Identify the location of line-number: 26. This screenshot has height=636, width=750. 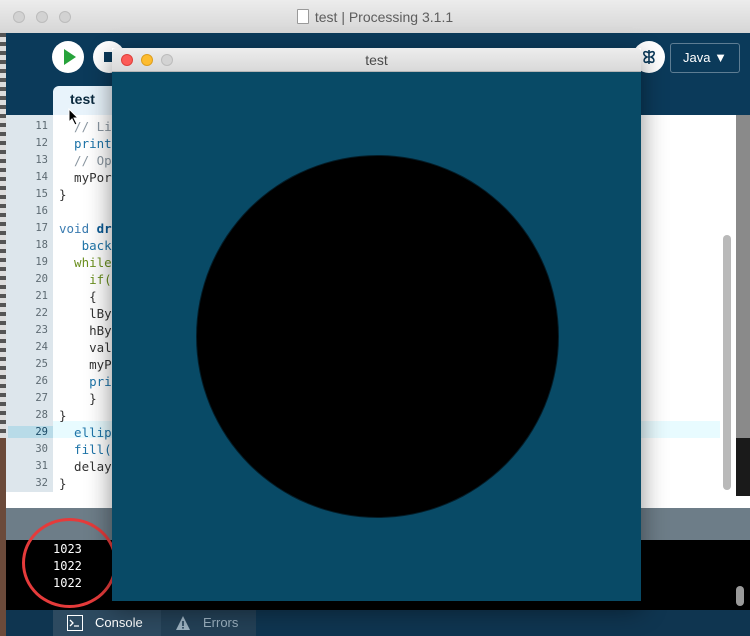
(41, 381).